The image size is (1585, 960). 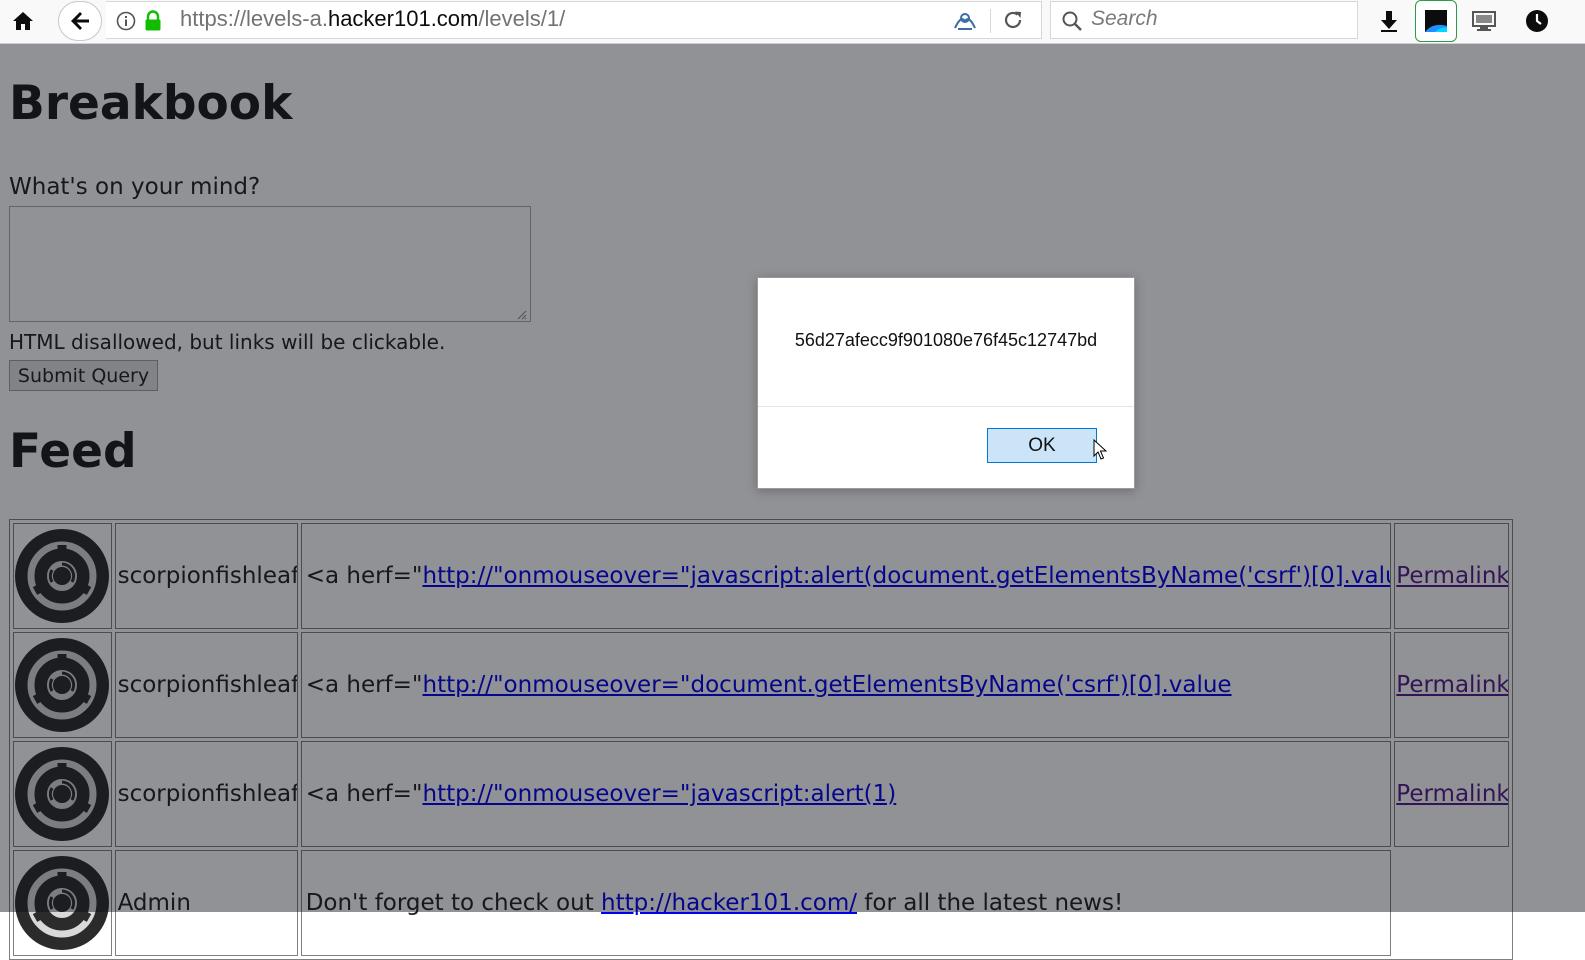 What do you see at coordinates (1100, 449) in the screenshot?
I see `mouse-cursor-icon` at bounding box center [1100, 449].